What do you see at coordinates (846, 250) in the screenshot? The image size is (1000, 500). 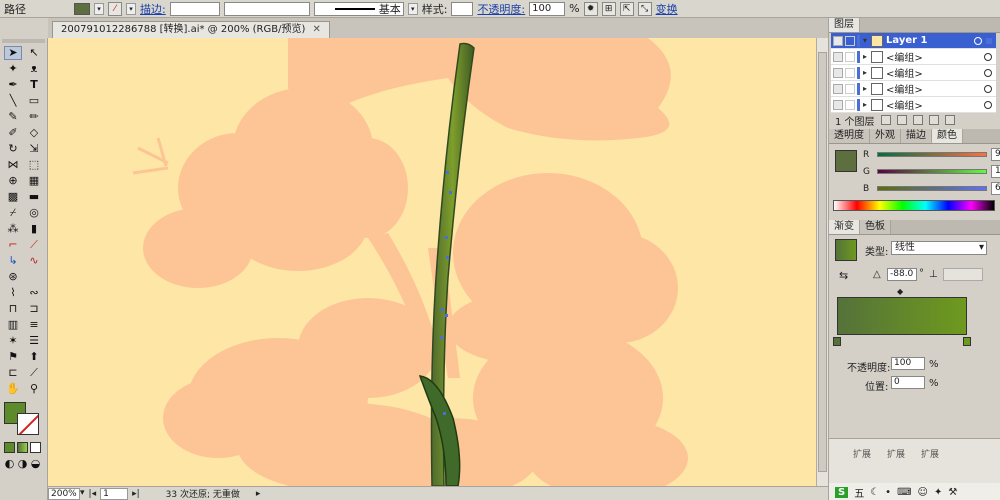 I see `gradient-preview-swatch` at bounding box center [846, 250].